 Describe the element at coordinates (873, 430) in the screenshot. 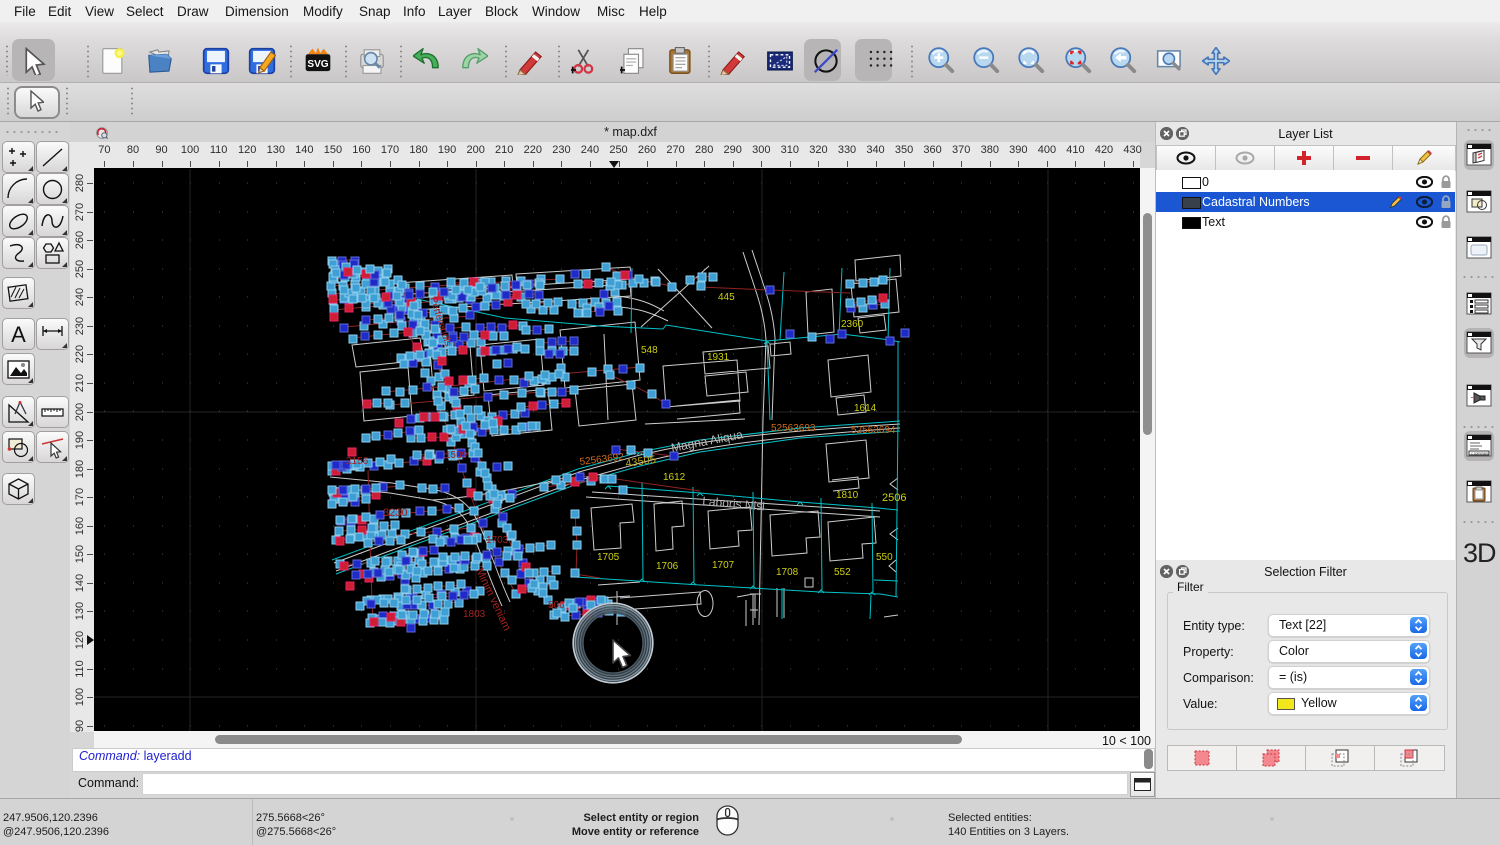

I see `svg-text: 52563694` at that location.